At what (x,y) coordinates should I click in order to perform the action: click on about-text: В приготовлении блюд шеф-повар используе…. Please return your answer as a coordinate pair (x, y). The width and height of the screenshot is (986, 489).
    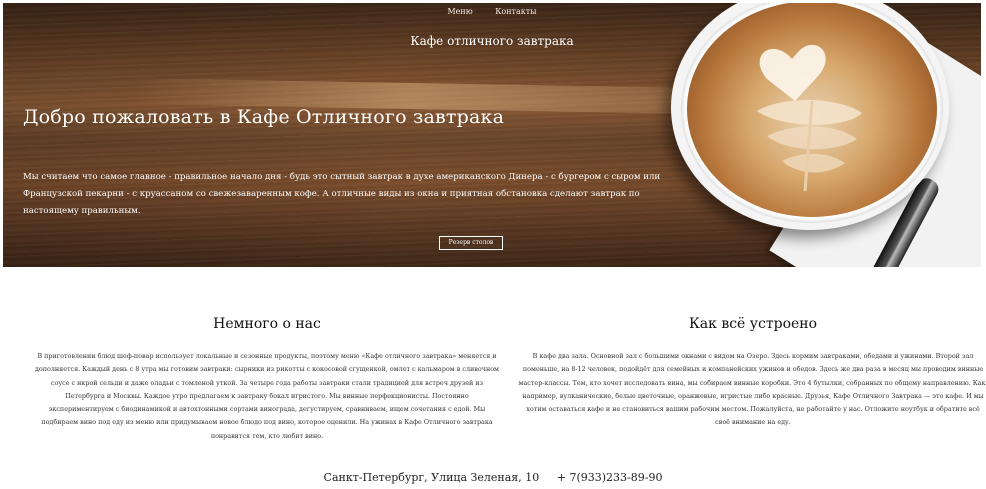
    Looking at the image, I should click on (267, 396).